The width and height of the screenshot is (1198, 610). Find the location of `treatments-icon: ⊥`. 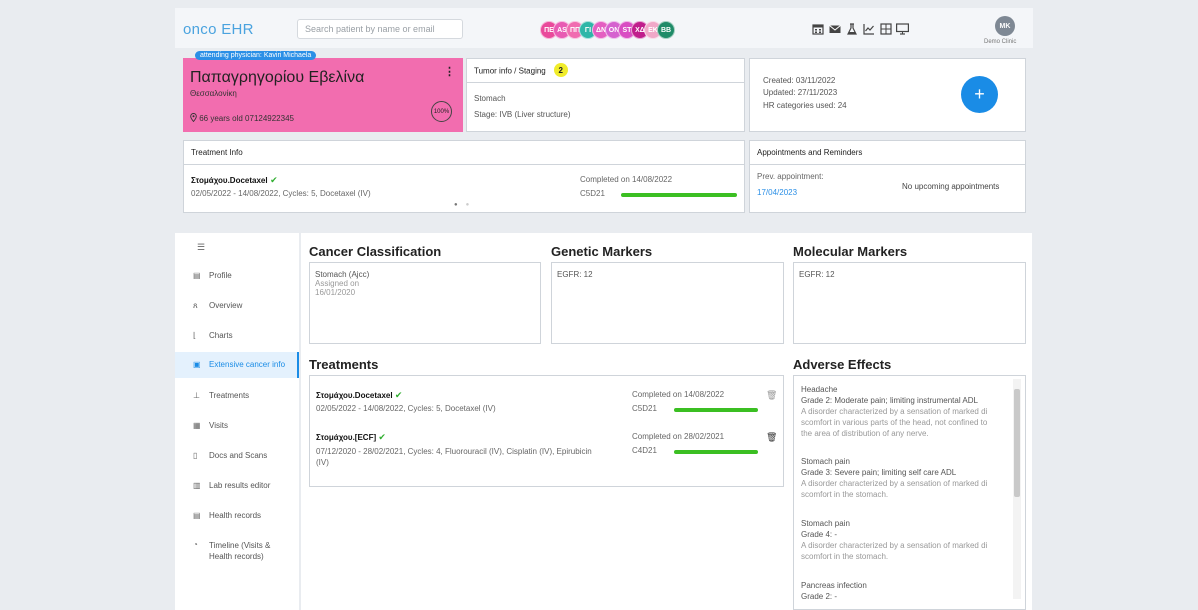

treatments-icon: ⊥ is located at coordinates (196, 395).